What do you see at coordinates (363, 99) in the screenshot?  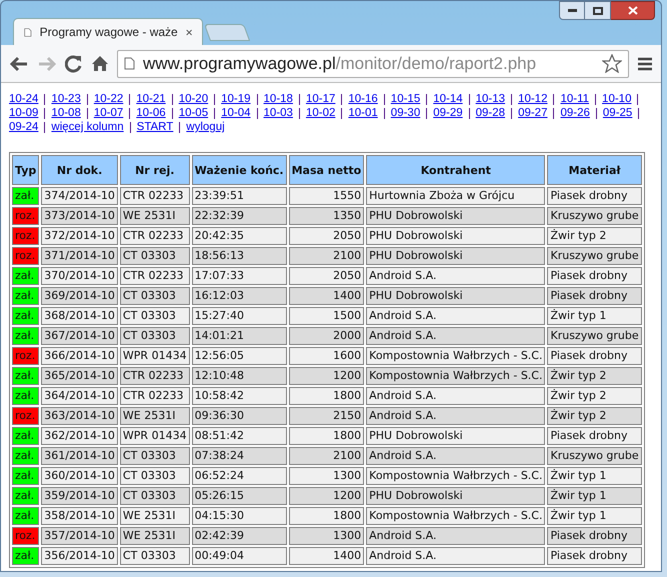 I see `date-link: 10-16` at bounding box center [363, 99].